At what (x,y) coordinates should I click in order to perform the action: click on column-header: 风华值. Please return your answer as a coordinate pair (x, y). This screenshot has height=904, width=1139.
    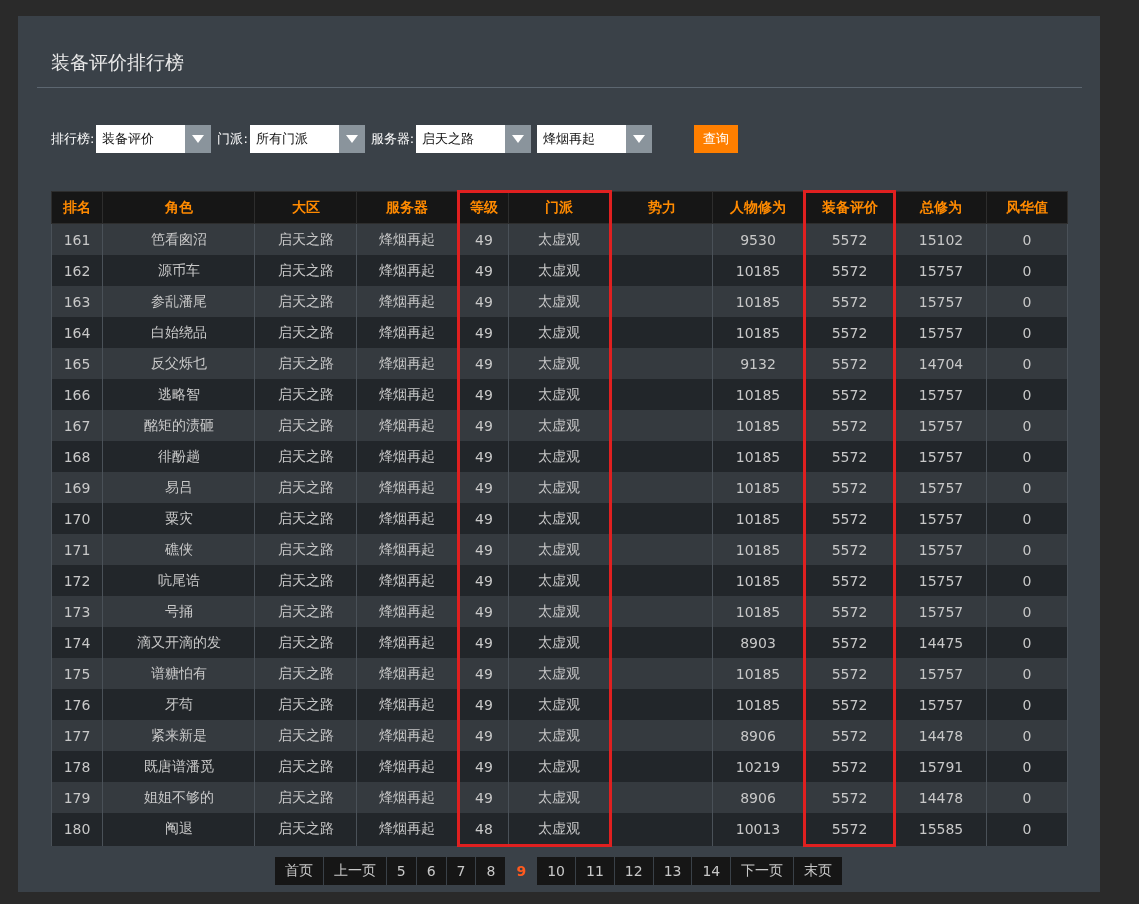
    Looking at the image, I should click on (1027, 207).